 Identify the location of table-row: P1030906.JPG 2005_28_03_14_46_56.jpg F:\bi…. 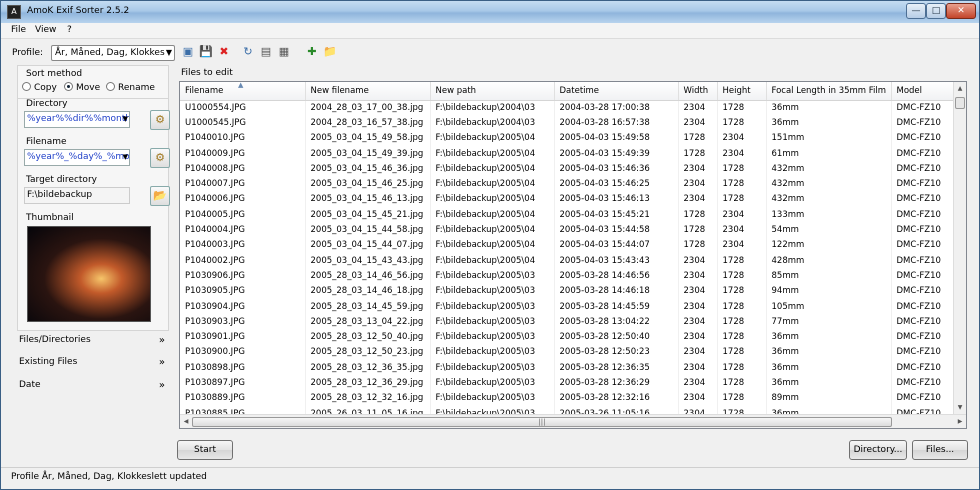
(568, 276).